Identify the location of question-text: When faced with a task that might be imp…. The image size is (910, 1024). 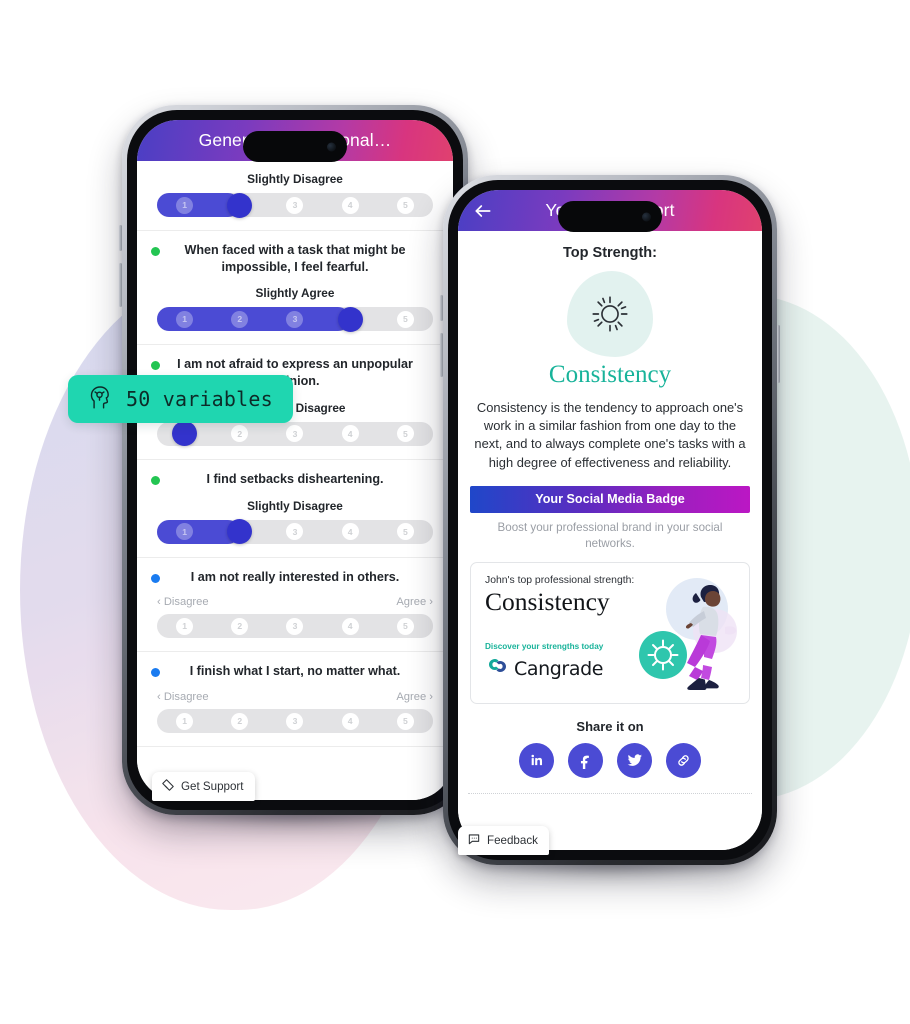
(295, 258).